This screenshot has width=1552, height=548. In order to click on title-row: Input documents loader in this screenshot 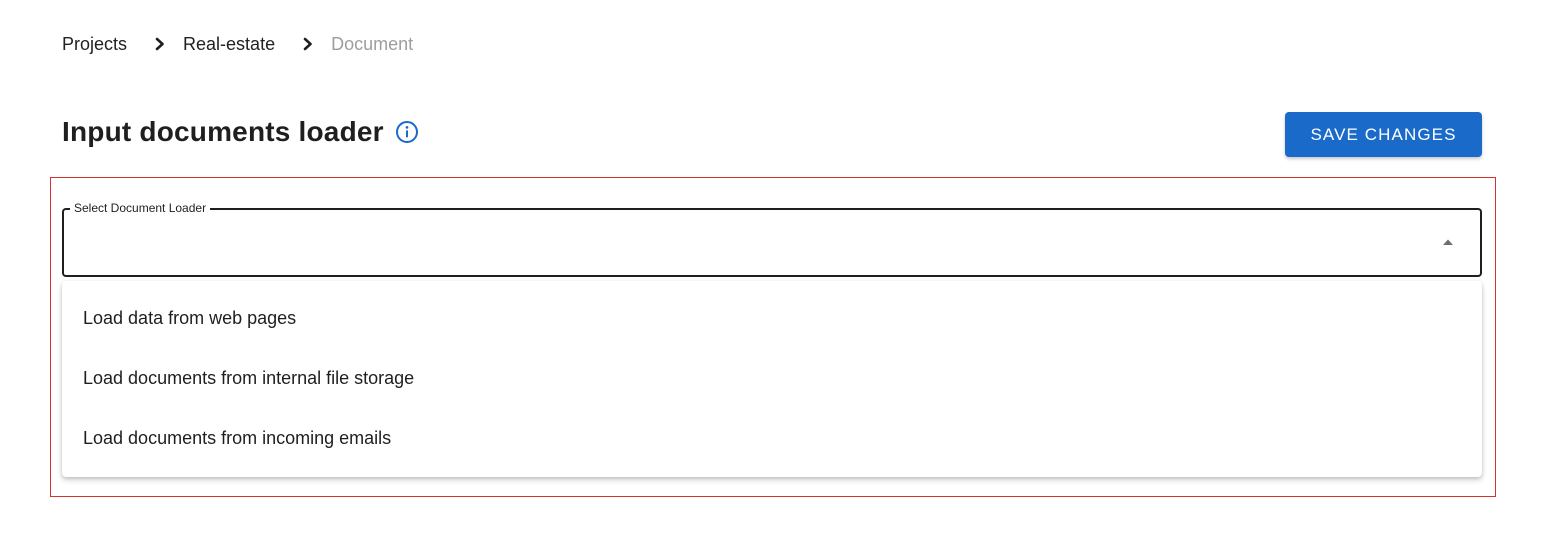, I will do `click(240, 132)`.